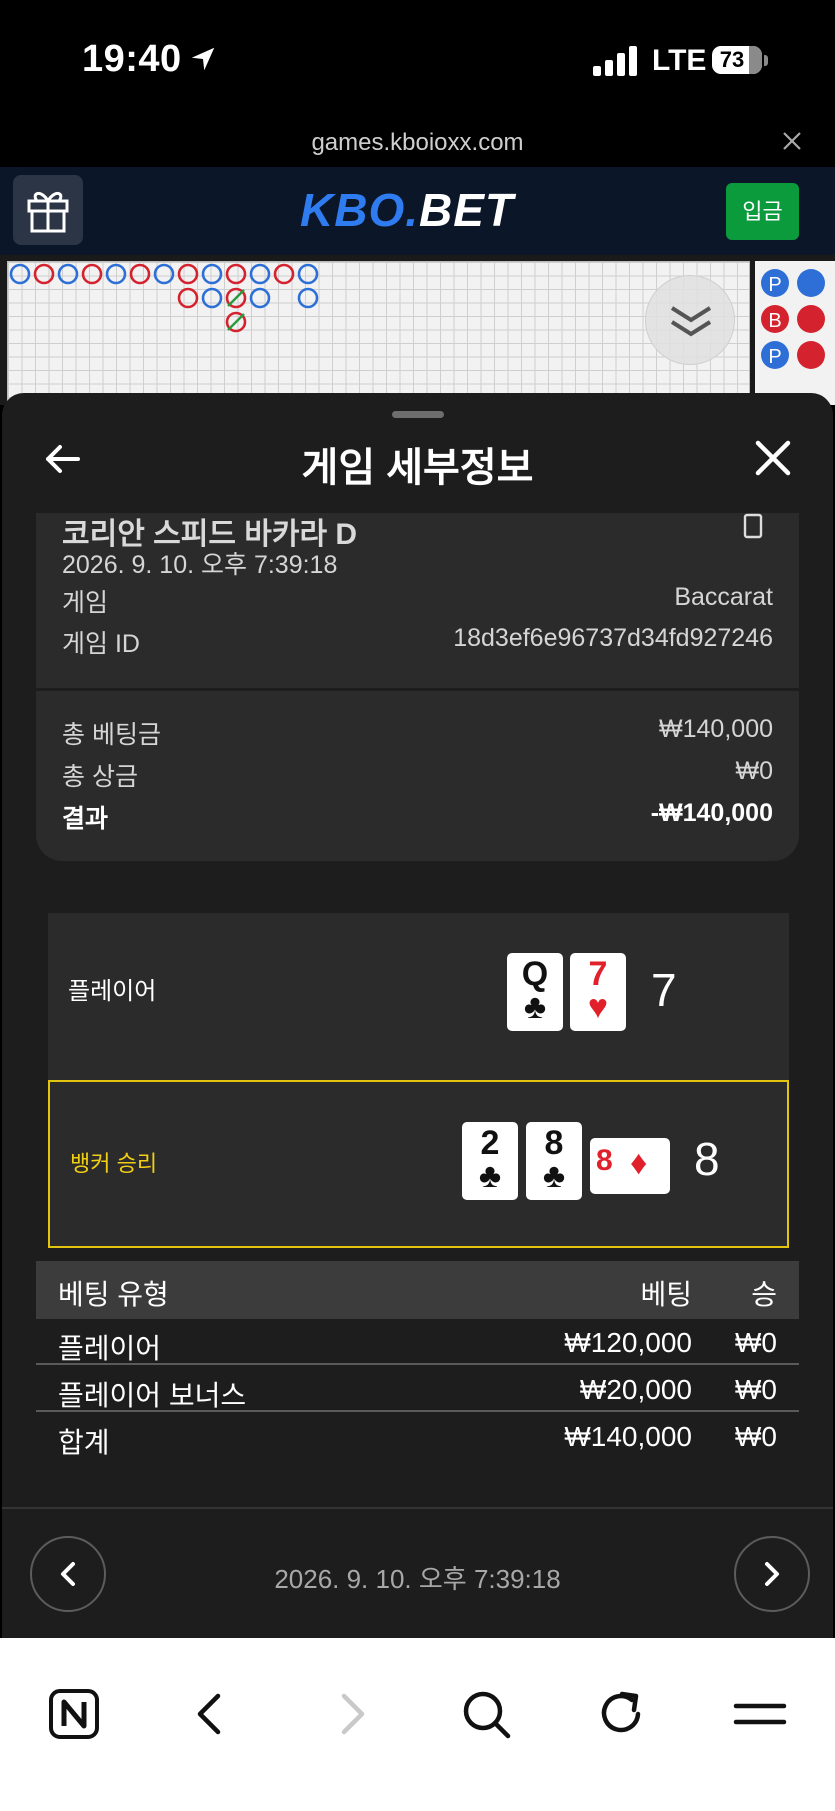  What do you see at coordinates (200, 565) in the screenshot?
I see `game-datetime: 2026. 9. 10. 오후 7:39:18` at bounding box center [200, 565].